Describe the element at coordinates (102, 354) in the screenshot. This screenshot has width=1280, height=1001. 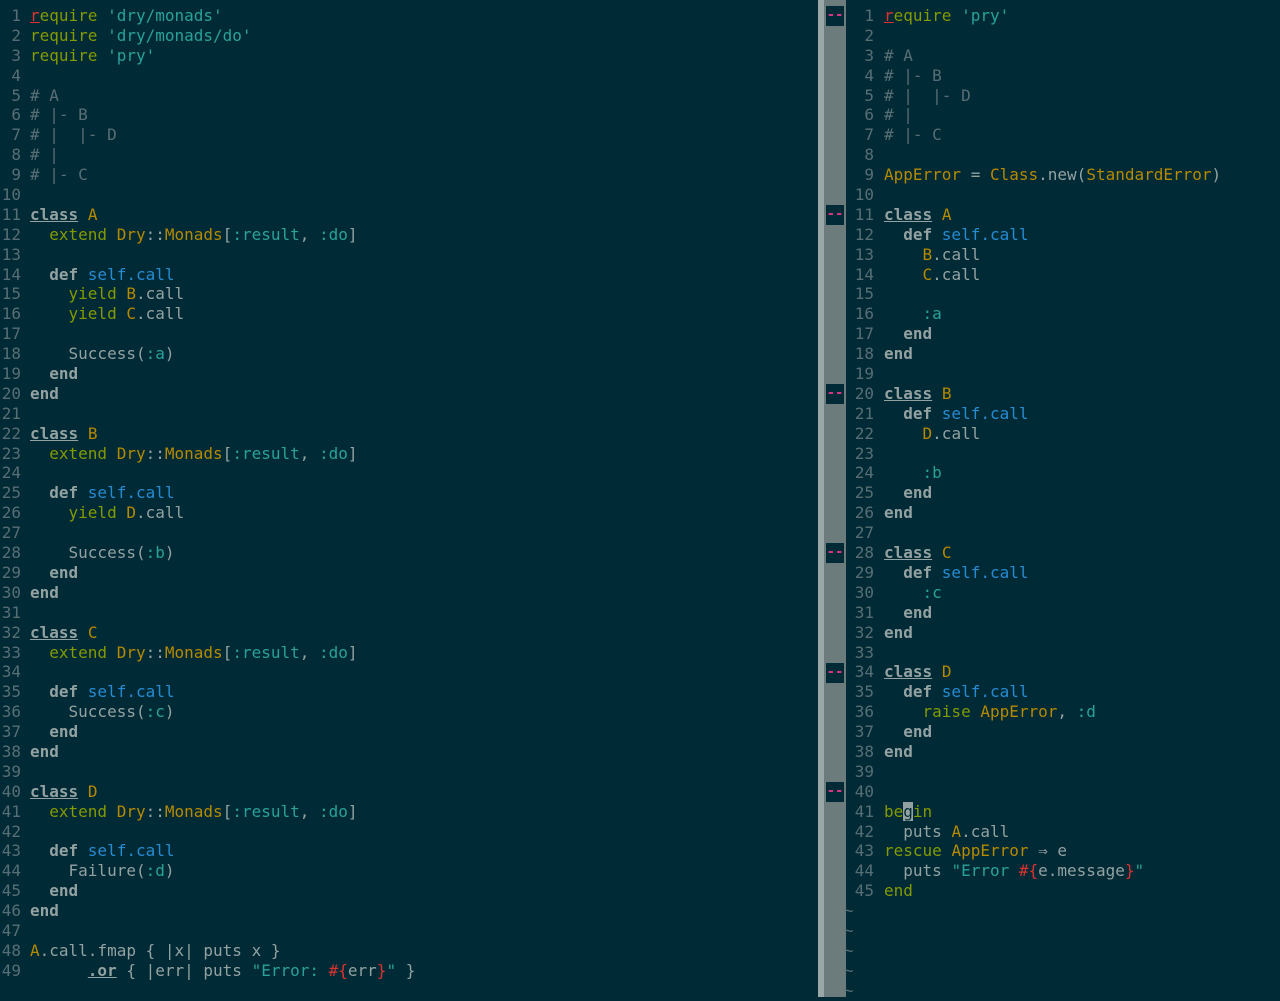
I see `code-text: Success(:a)` at that location.